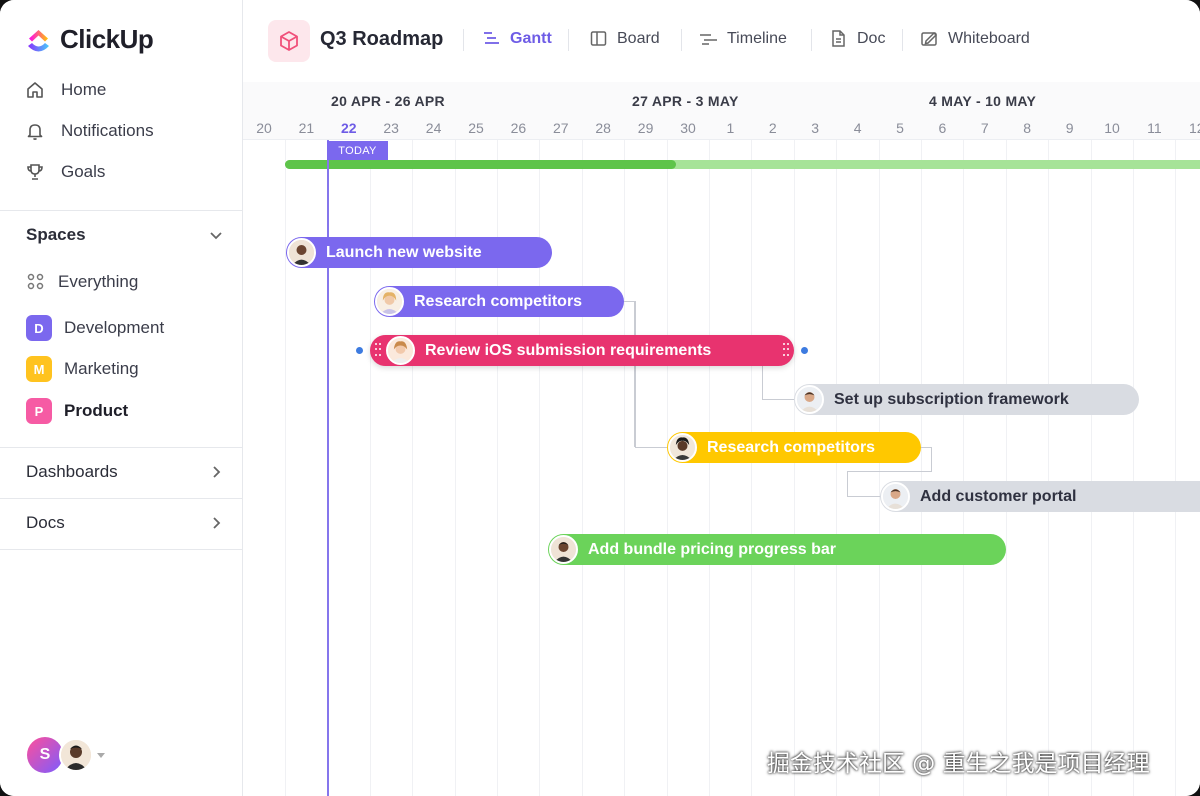 The height and width of the screenshot is (796, 1200). I want to click on today-tag: TODAY, so click(357, 150).